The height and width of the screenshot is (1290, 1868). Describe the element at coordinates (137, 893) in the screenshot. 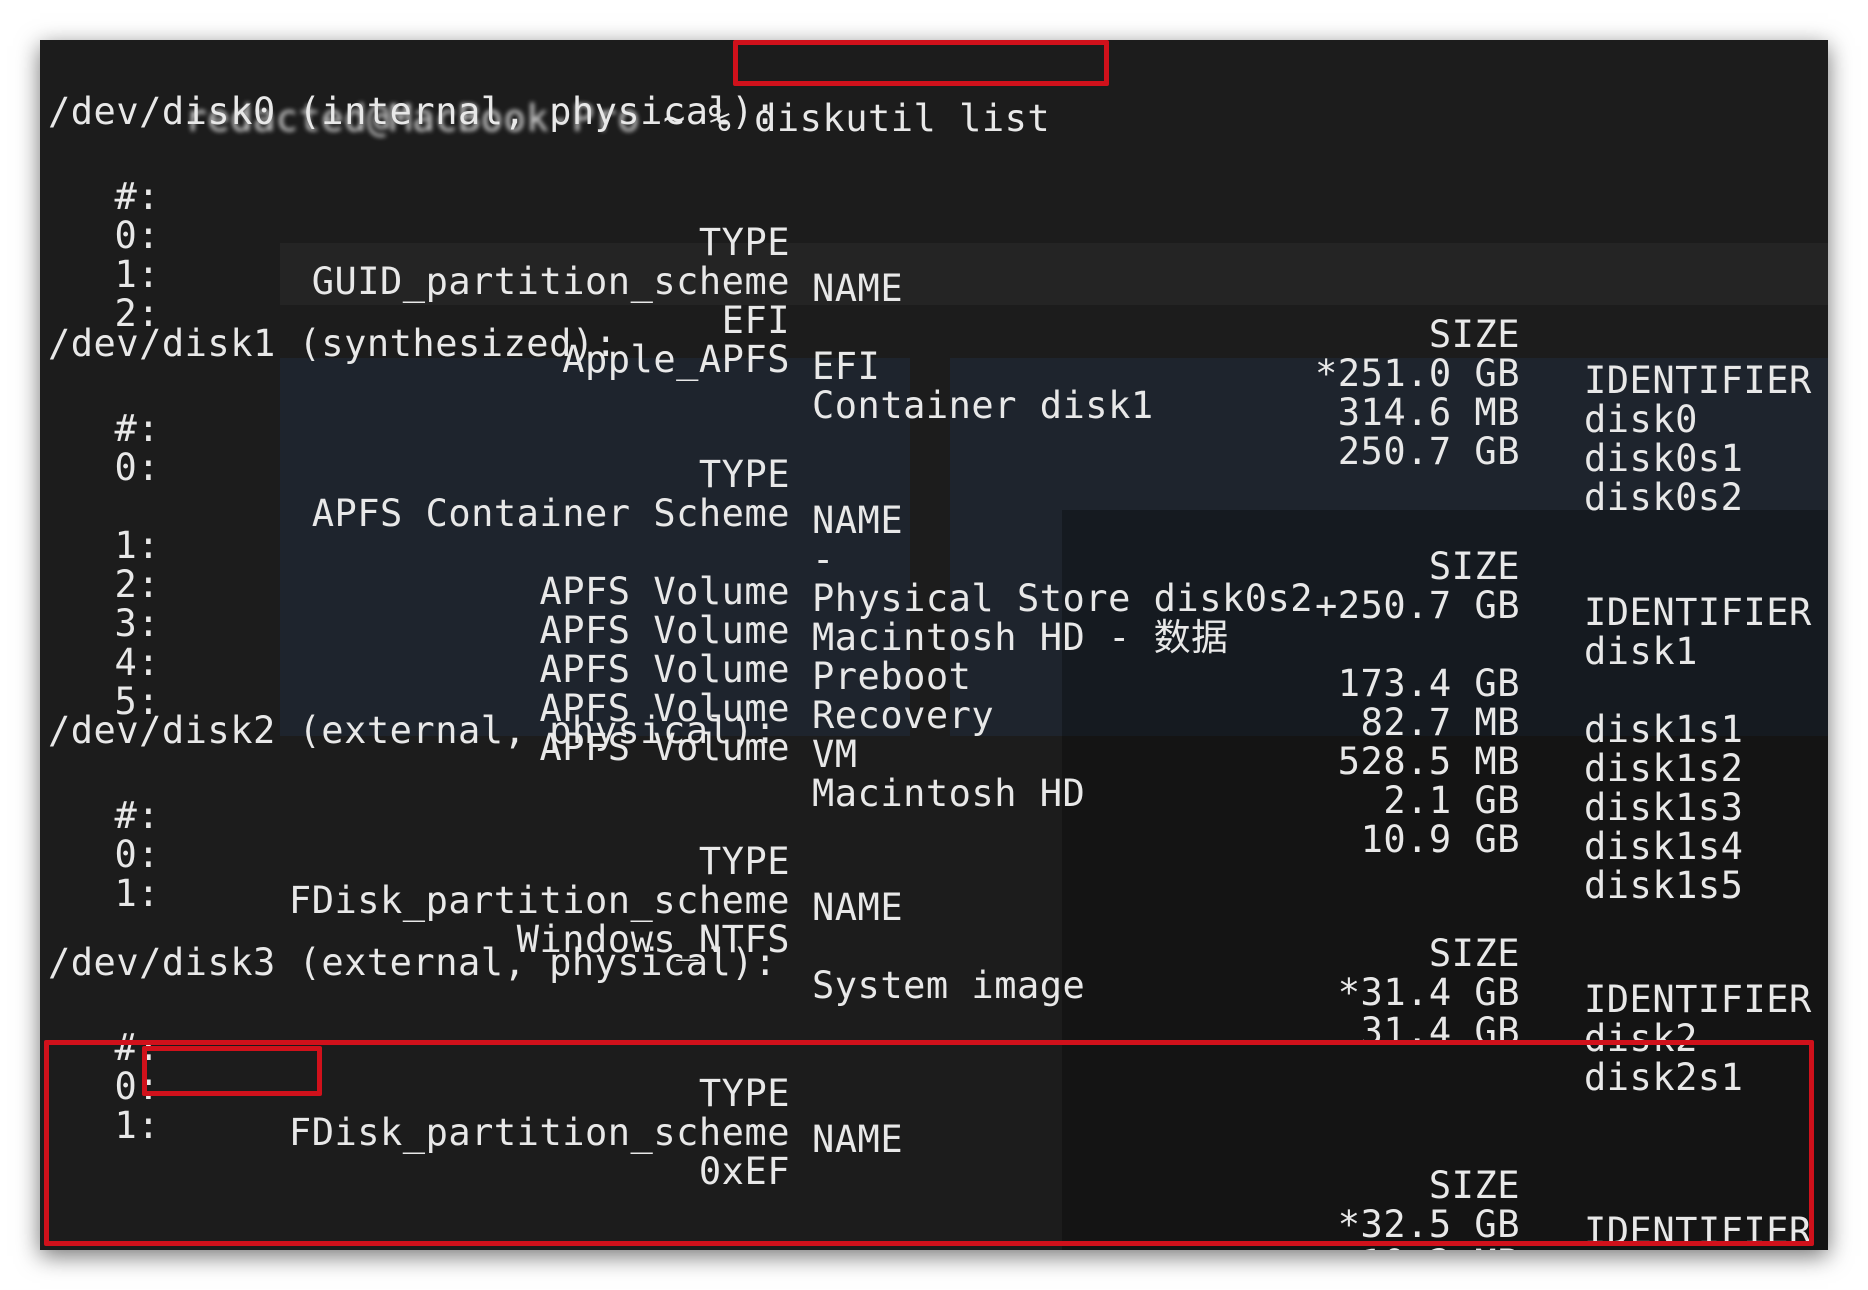

I see `row-index: 1:` at that location.